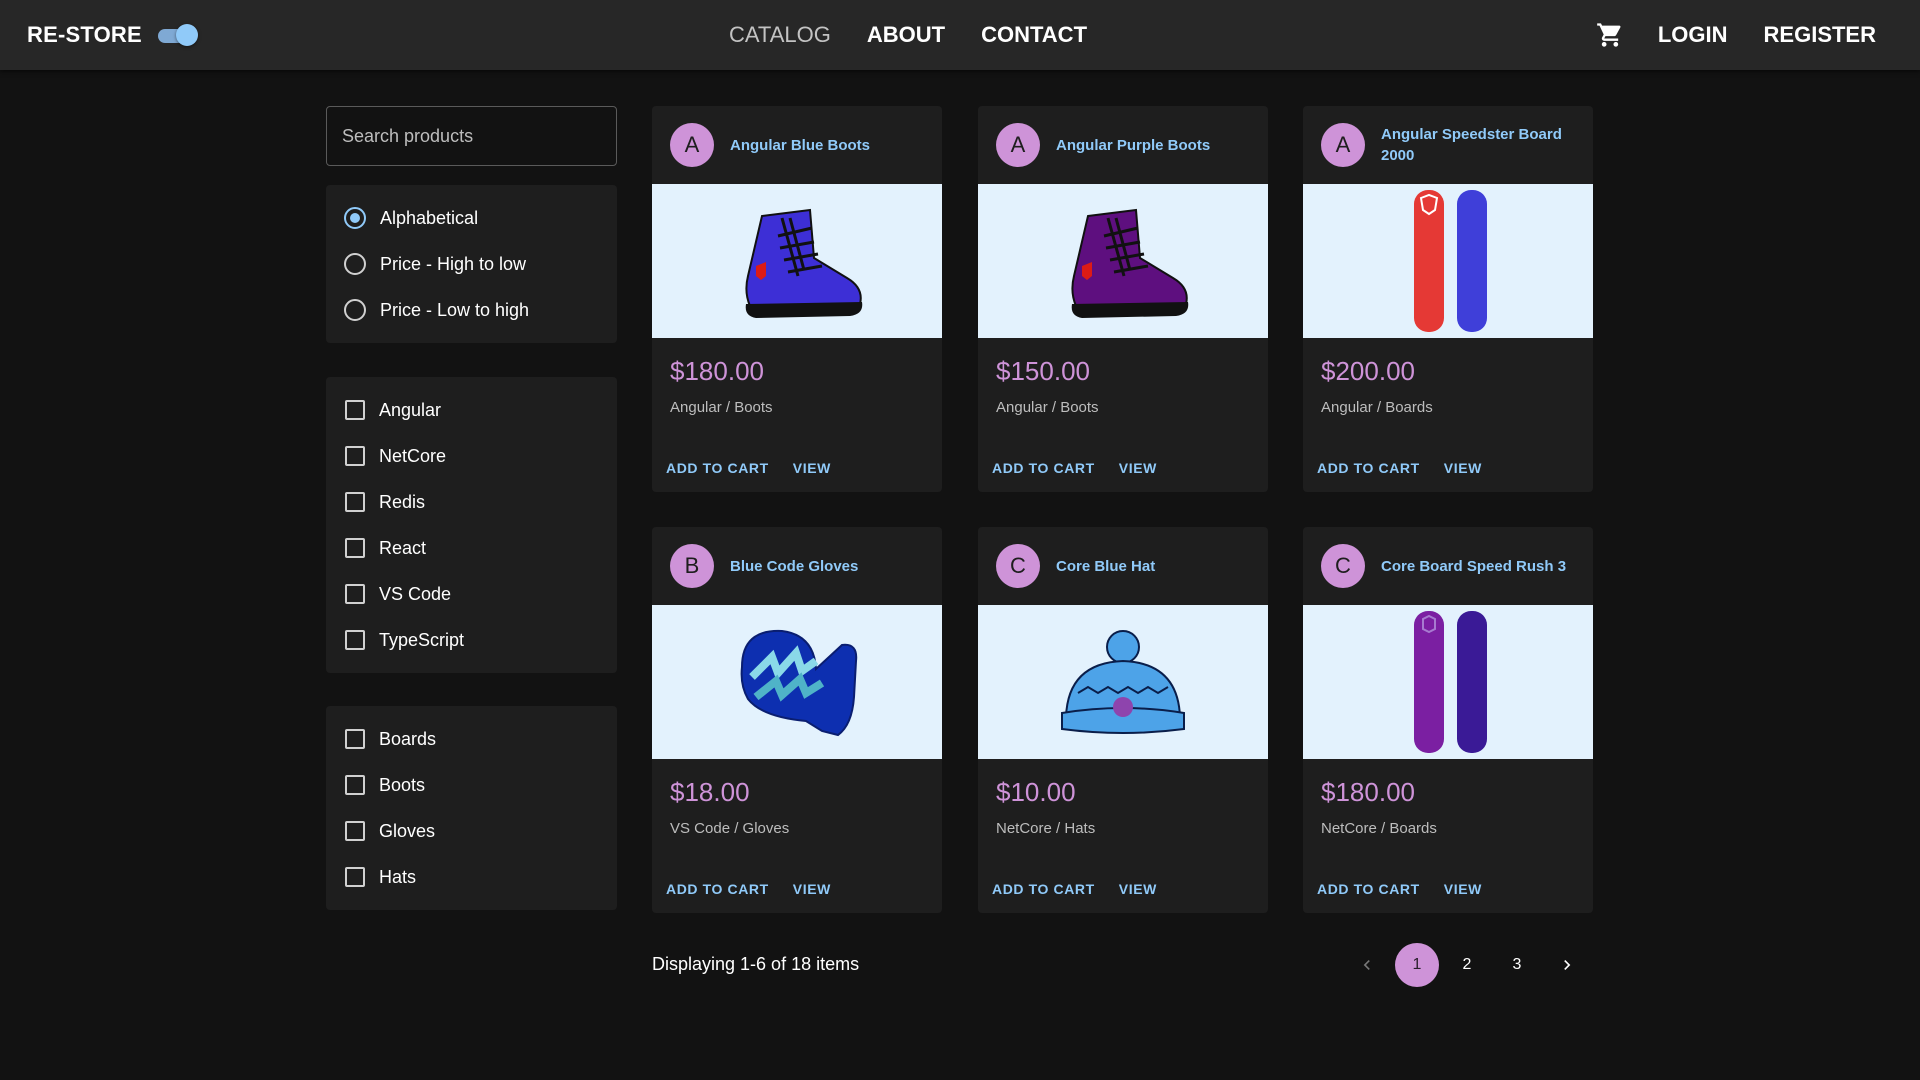  Describe the element at coordinates (780, 35) in the screenshot. I see `nav-catalog: CATALOG` at that location.